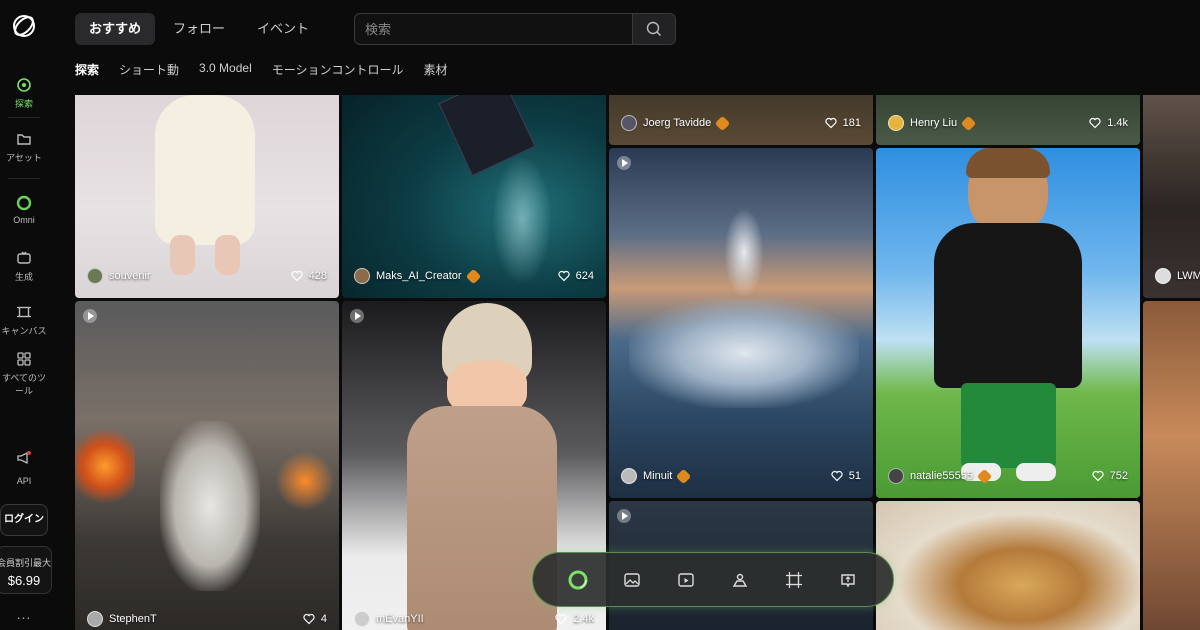  What do you see at coordinates (24, 580) in the screenshot?
I see `promo-price: $6.99` at bounding box center [24, 580].